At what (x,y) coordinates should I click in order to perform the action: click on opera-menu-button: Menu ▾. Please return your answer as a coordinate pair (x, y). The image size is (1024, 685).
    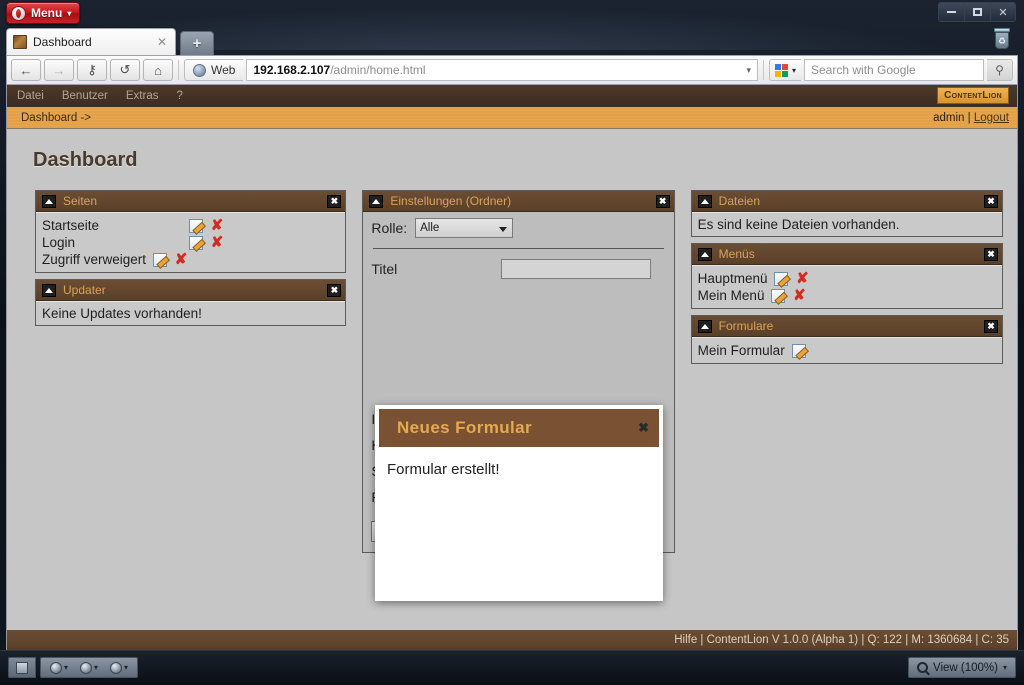
    Looking at the image, I should click on (43, 13).